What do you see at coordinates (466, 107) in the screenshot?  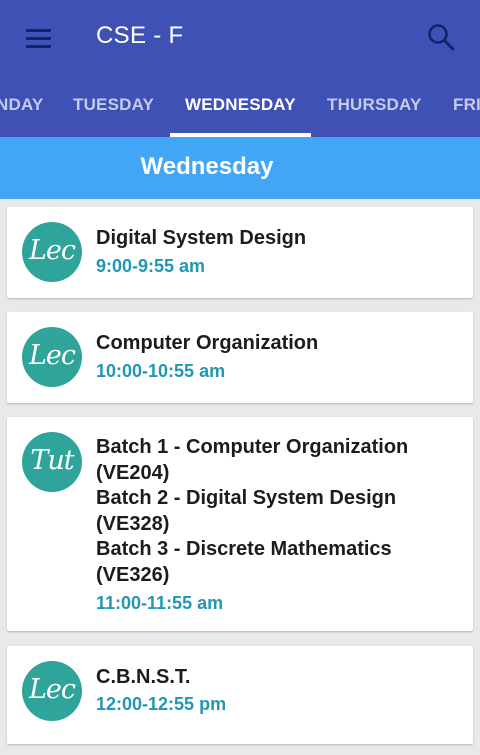 I see `tab-friday: FRI` at bounding box center [466, 107].